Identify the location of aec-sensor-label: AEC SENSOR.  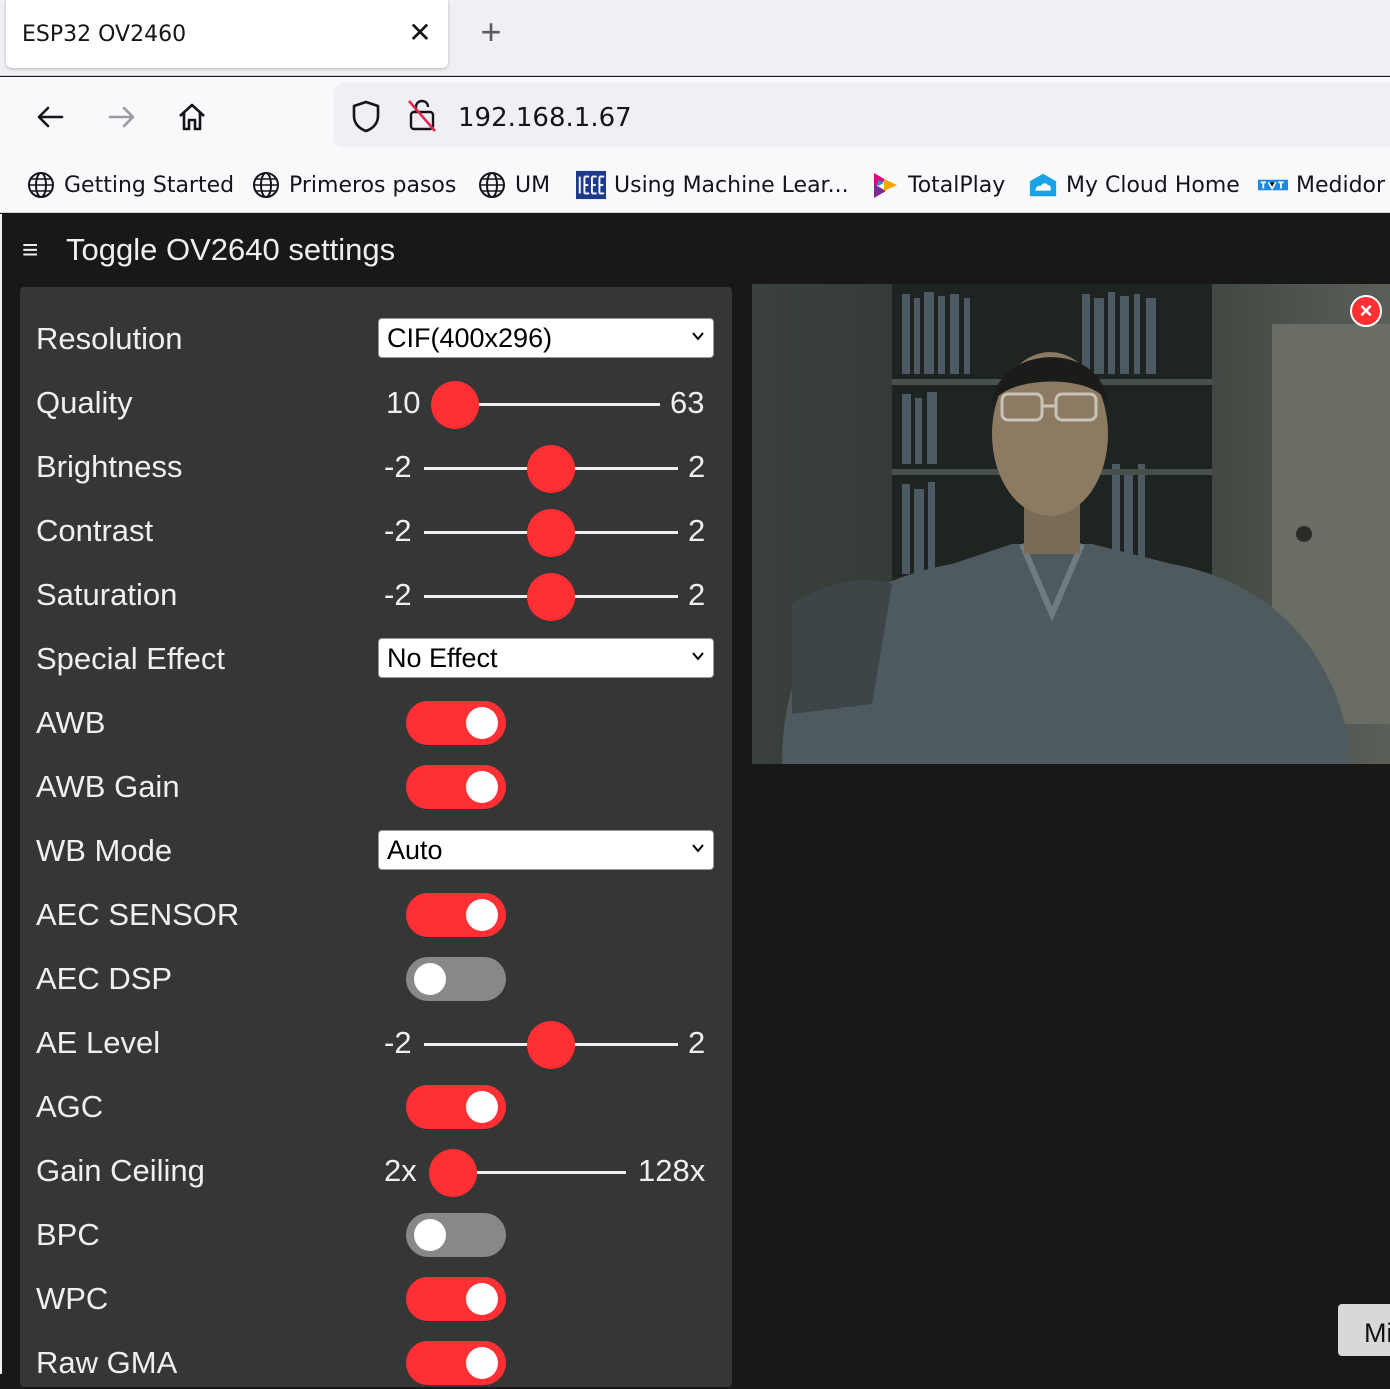
(138, 914).